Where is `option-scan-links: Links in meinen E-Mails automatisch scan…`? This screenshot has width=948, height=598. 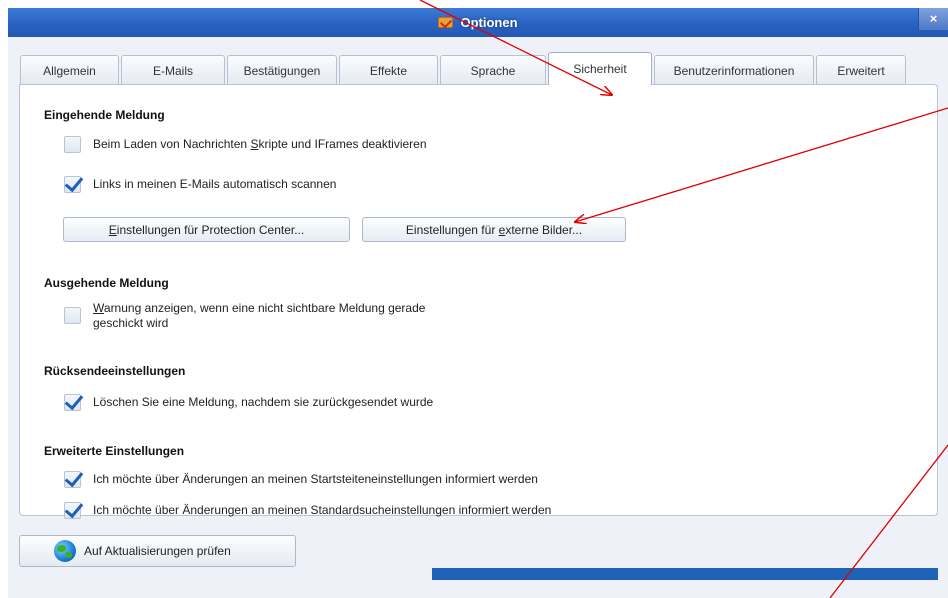 option-scan-links: Links in meinen E-Mails automatisch scan… is located at coordinates (200, 184).